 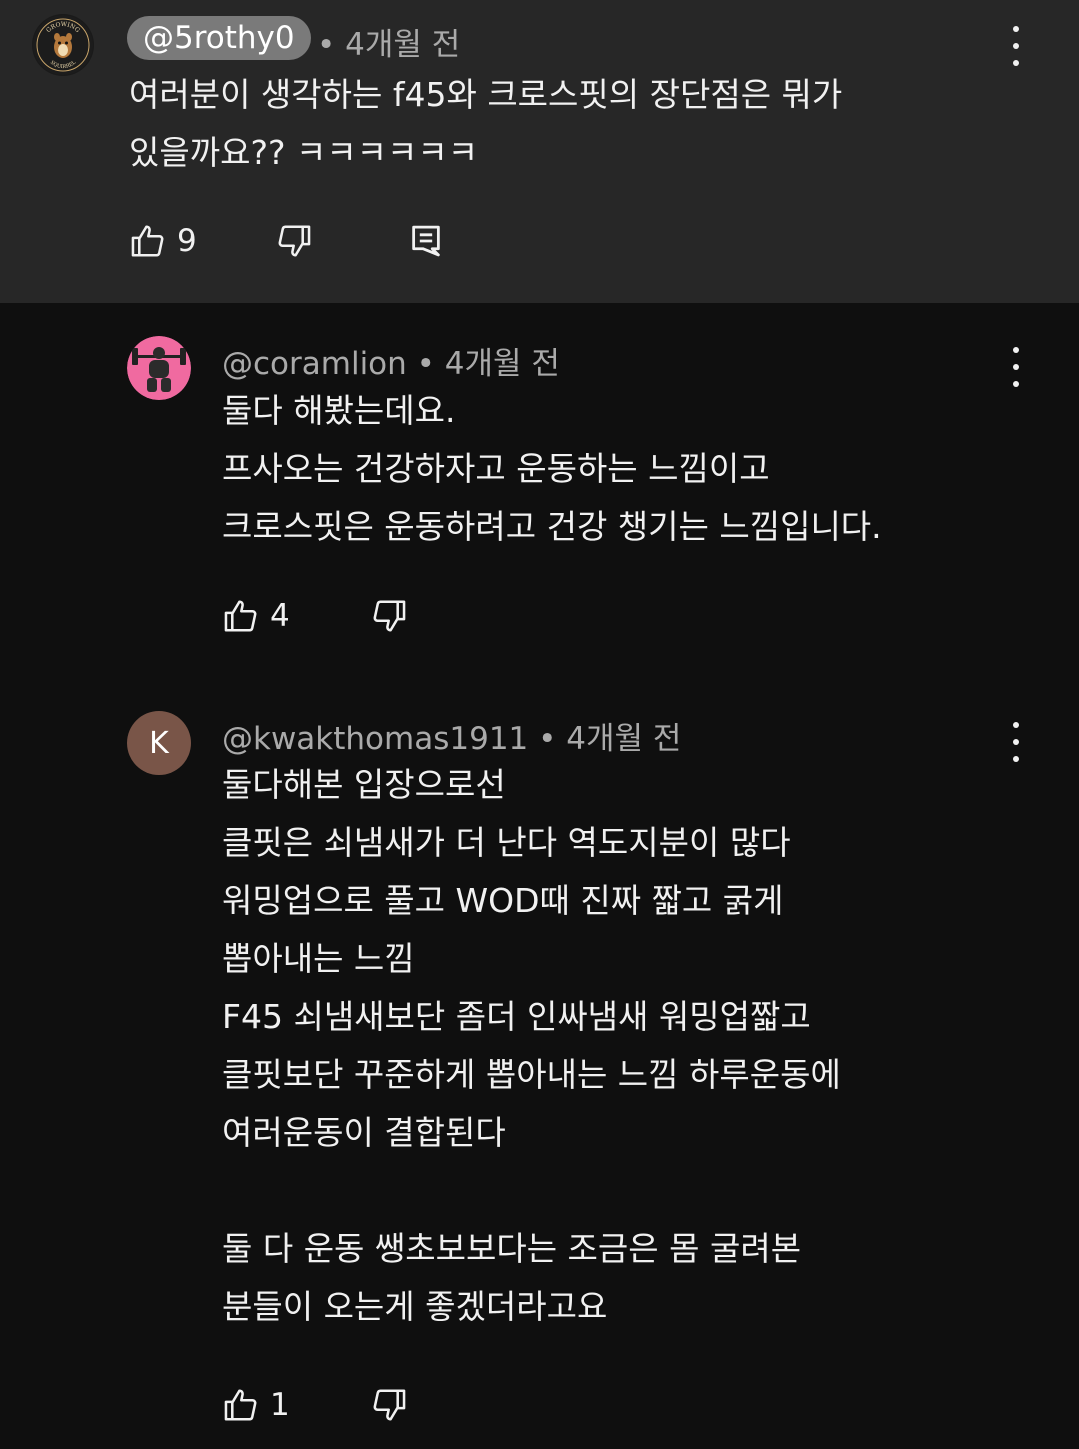 I want to click on reply-button, so click(x=426, y=241).